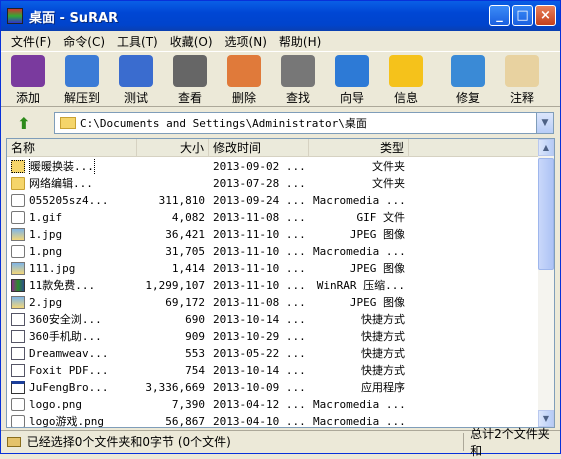 Image resolution: width=561 pixels, height=459 pixels. I want to click on file-row: 1.jpg 36,421 2013-11-10 ... JPEG 图像, so click(273, 234).